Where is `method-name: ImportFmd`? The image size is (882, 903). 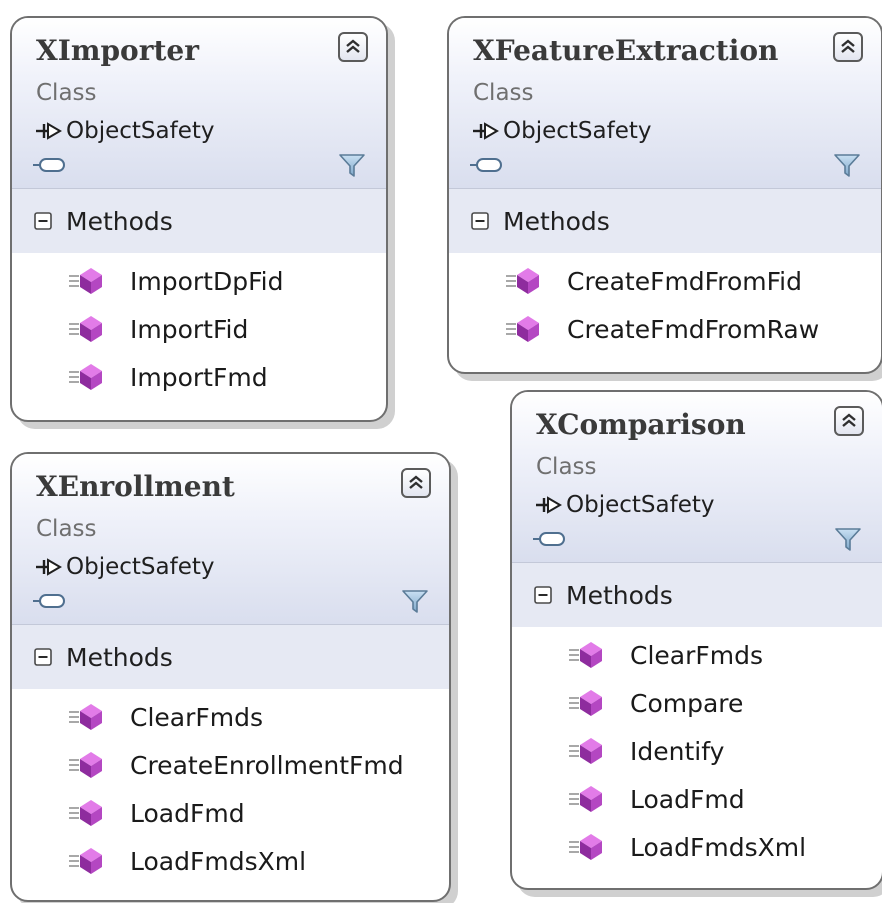 method-name: ImportFmd is located at coordinates (199, 377).